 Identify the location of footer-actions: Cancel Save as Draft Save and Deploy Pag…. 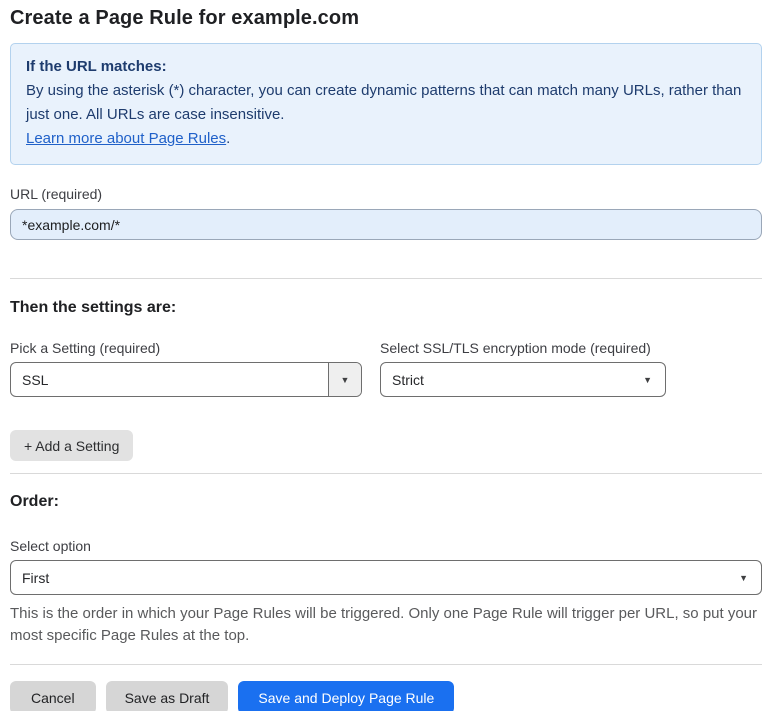
(386, 696).